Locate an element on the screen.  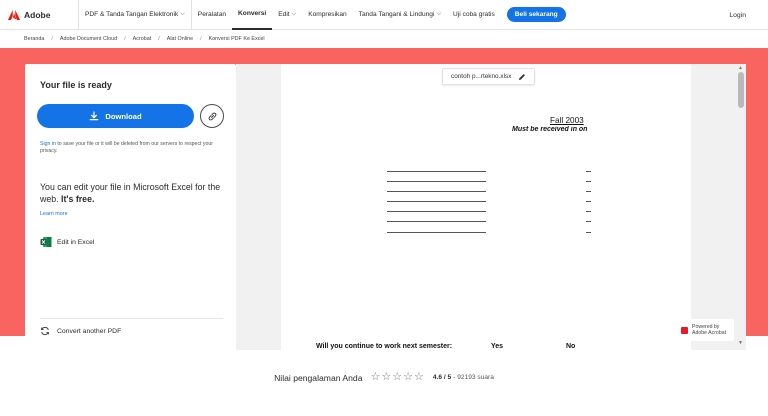
breadcrumb-item: Acrobat is located at coordinates (142, 39).